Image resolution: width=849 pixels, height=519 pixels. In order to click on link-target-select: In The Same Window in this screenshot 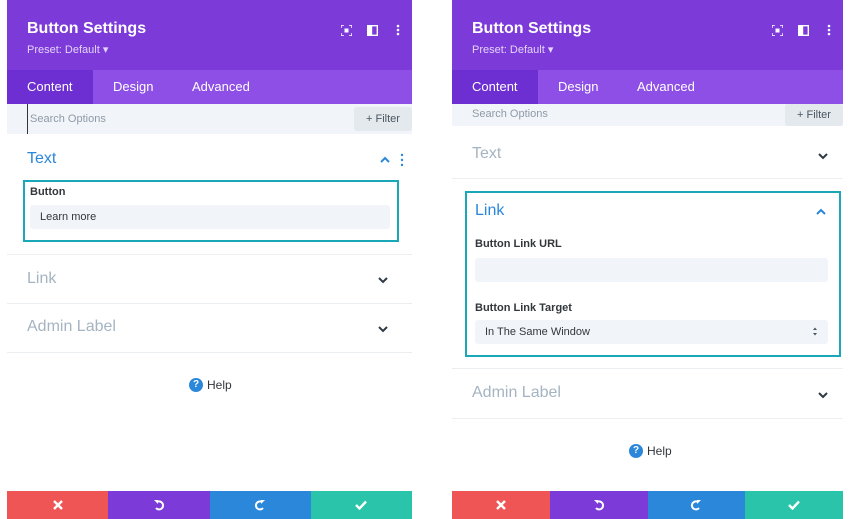, I will do `click(651, 332)`.